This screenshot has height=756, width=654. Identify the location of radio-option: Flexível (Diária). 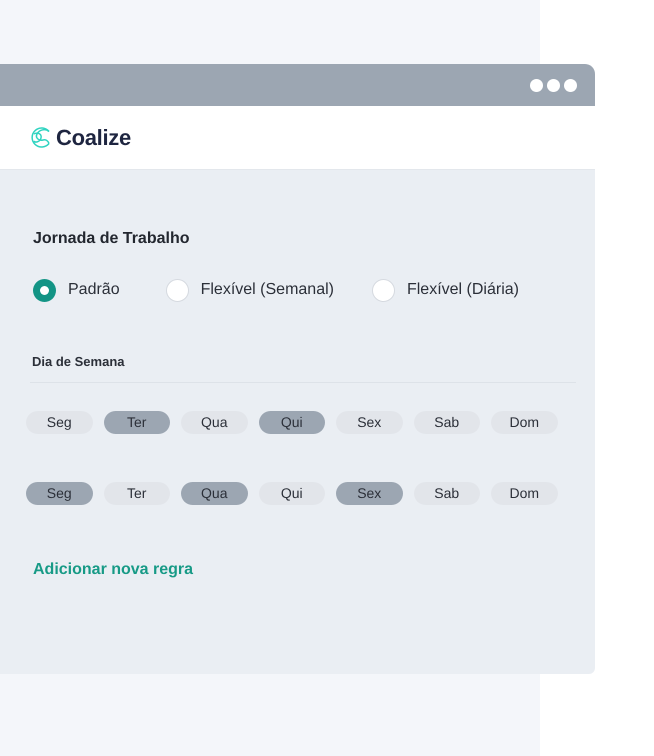
(445, 290).